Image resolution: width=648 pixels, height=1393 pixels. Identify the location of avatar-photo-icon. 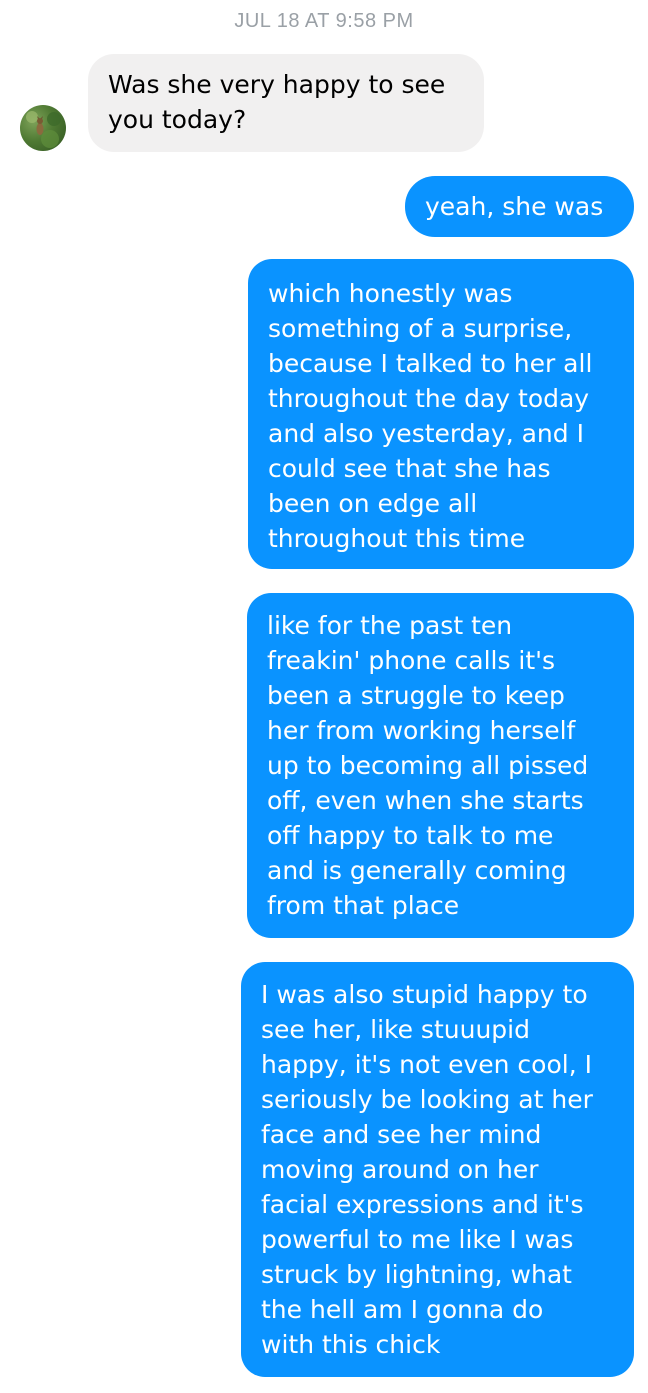
(43, 129).